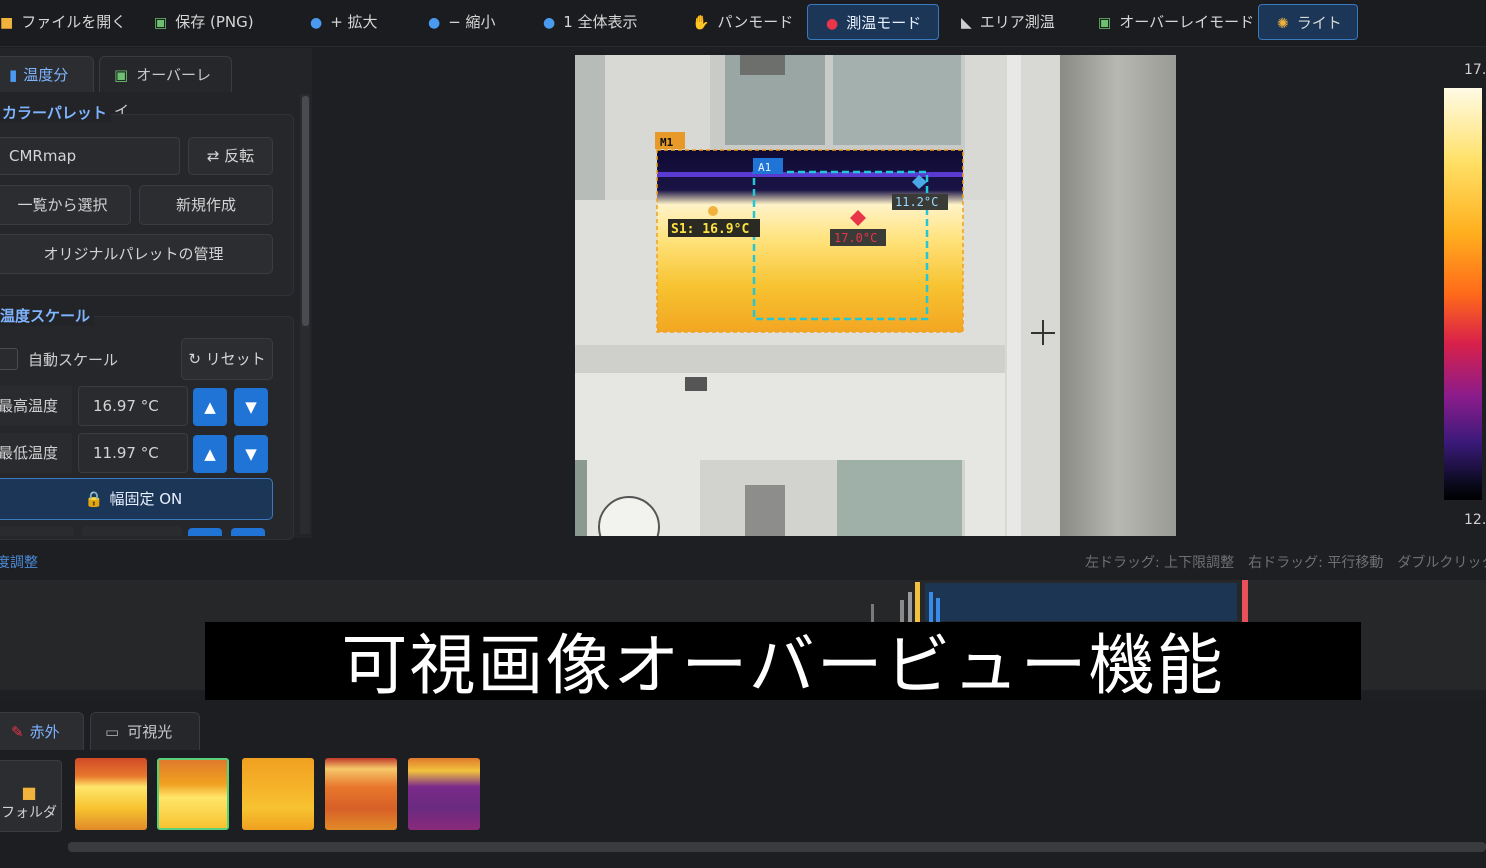  Describe the element at coordinates (667, 142) in the screenshot. I see `m1-label: M1` at that location.